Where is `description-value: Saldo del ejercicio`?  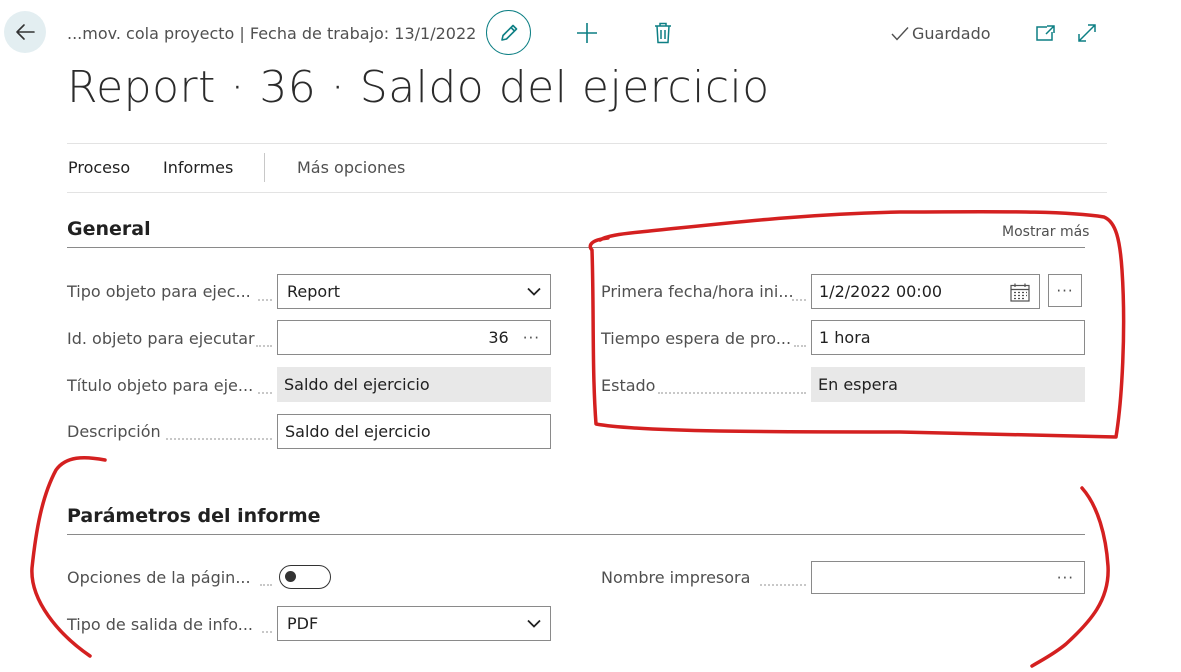 description-value: Saldo del ejercicio is located at coordinates (358, 431).